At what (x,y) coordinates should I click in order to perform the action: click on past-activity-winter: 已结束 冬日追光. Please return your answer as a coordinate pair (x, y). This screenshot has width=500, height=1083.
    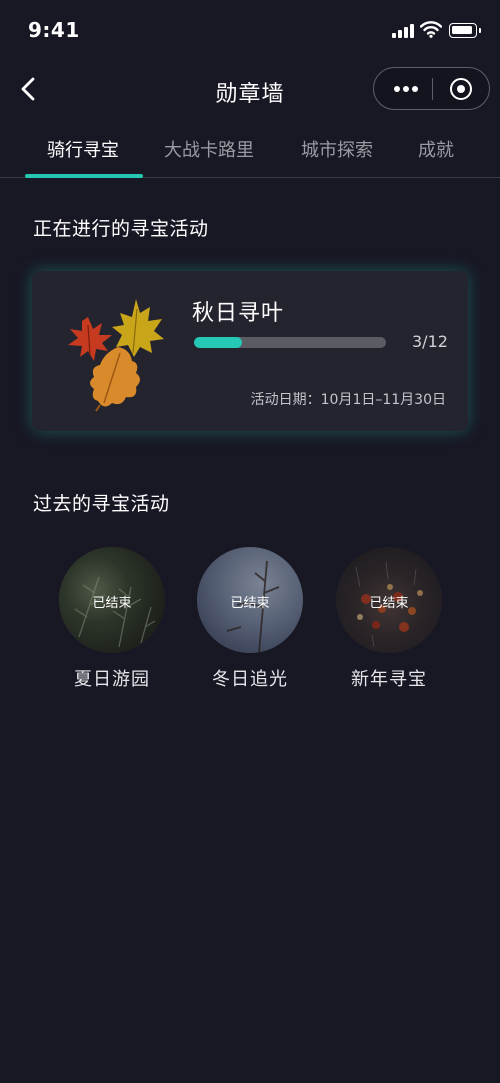
    Looking at the image, I should click on (251, 619).